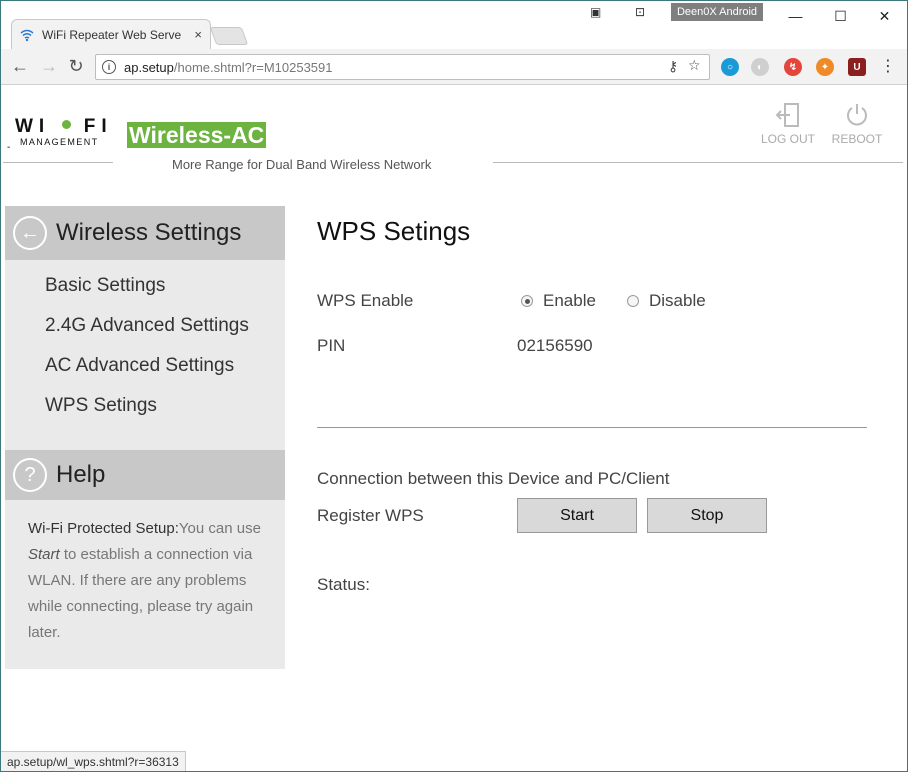  Describe the element at coordinates (370, 515) in the screenshot. I see `register-wps-label: Register WPS` at that location.